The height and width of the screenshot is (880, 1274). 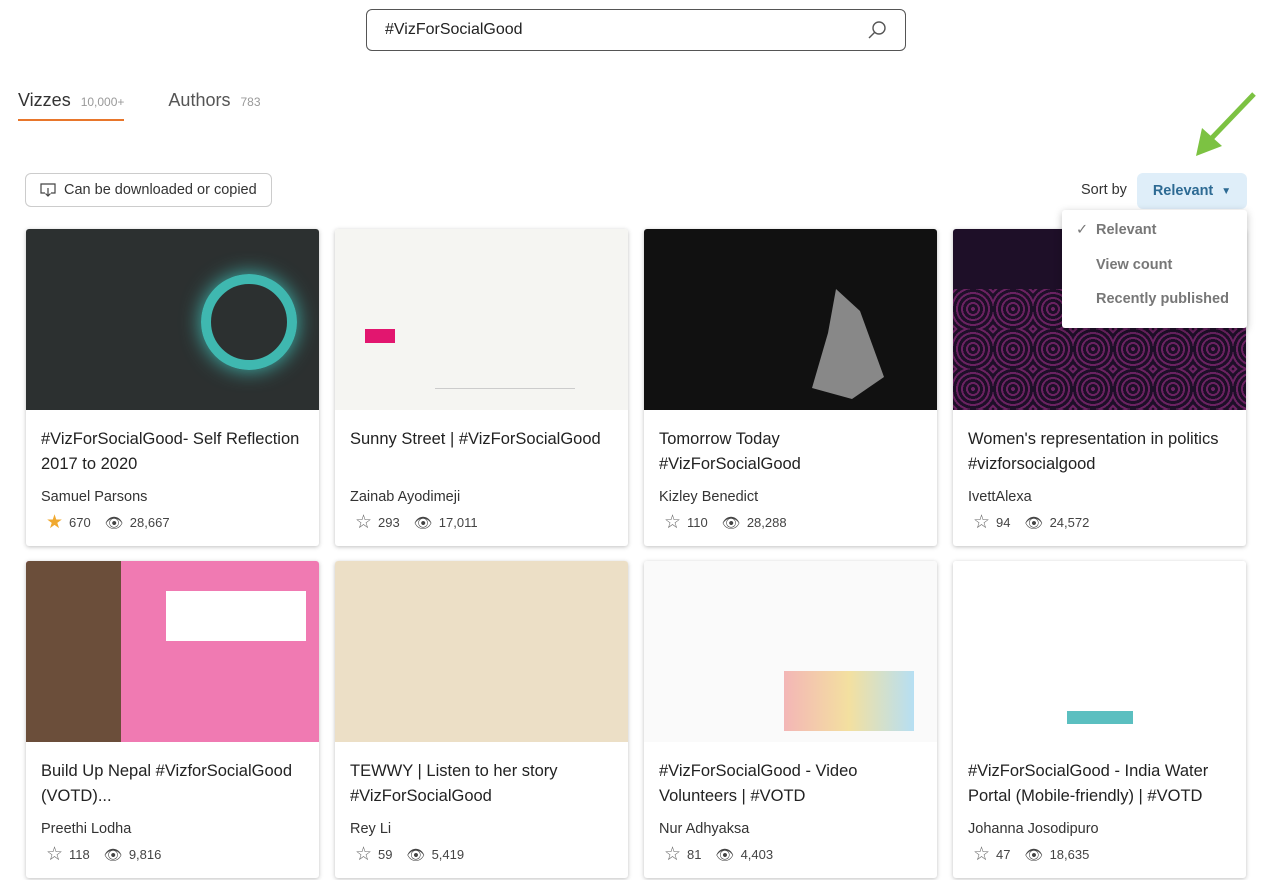 I want to click on viz-stats: ☆ 118 👁 9,816, so click(x=103, y=854).